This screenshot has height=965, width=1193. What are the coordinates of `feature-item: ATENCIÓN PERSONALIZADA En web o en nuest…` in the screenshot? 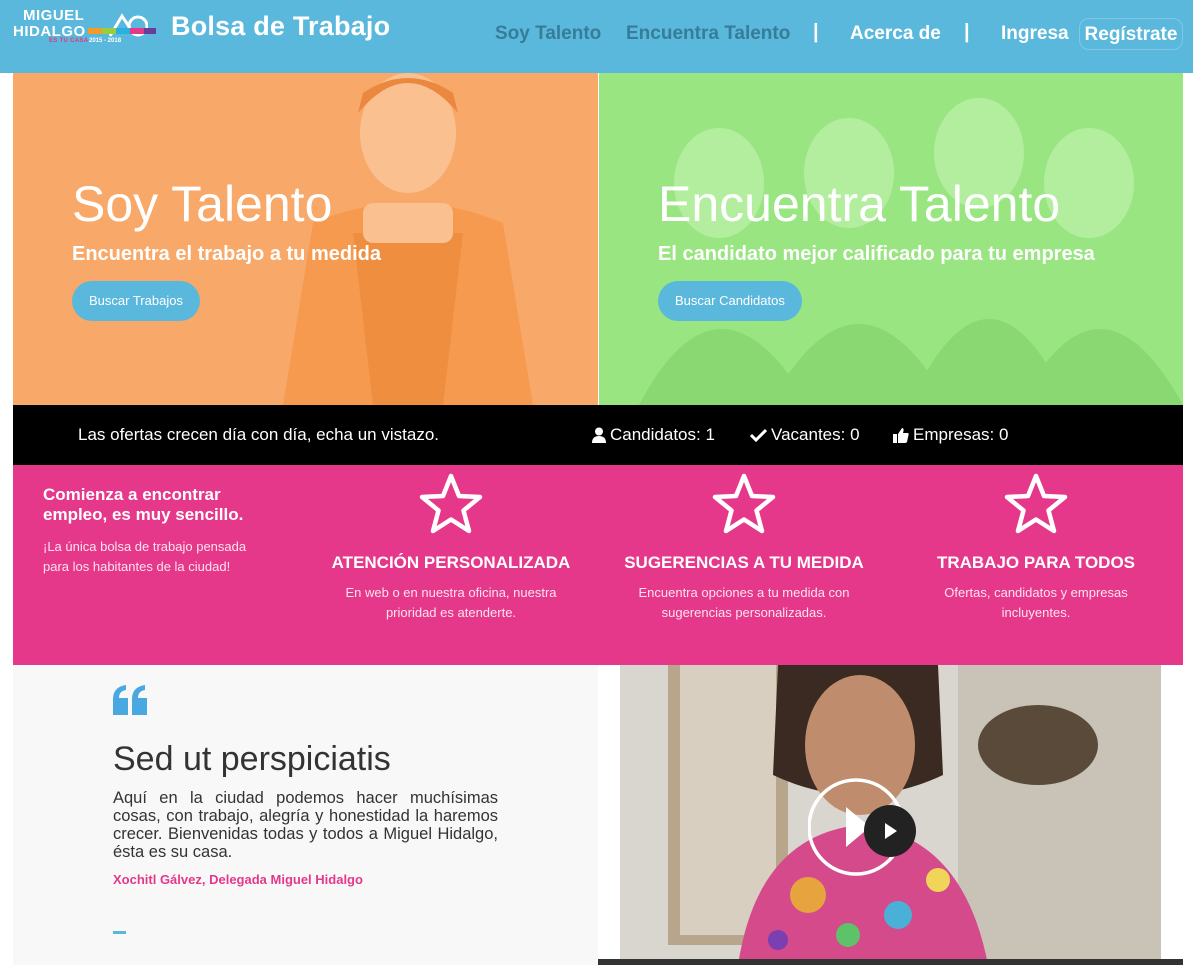 It's located at (451, 548).